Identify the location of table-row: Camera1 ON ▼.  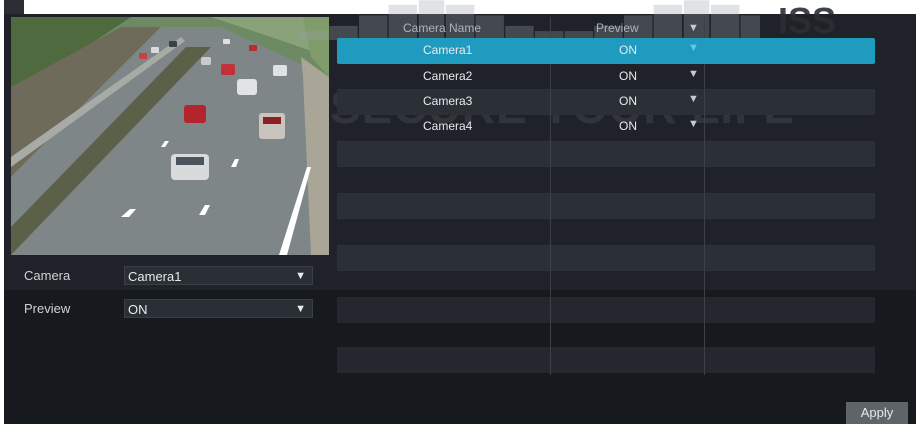
(606, 51).